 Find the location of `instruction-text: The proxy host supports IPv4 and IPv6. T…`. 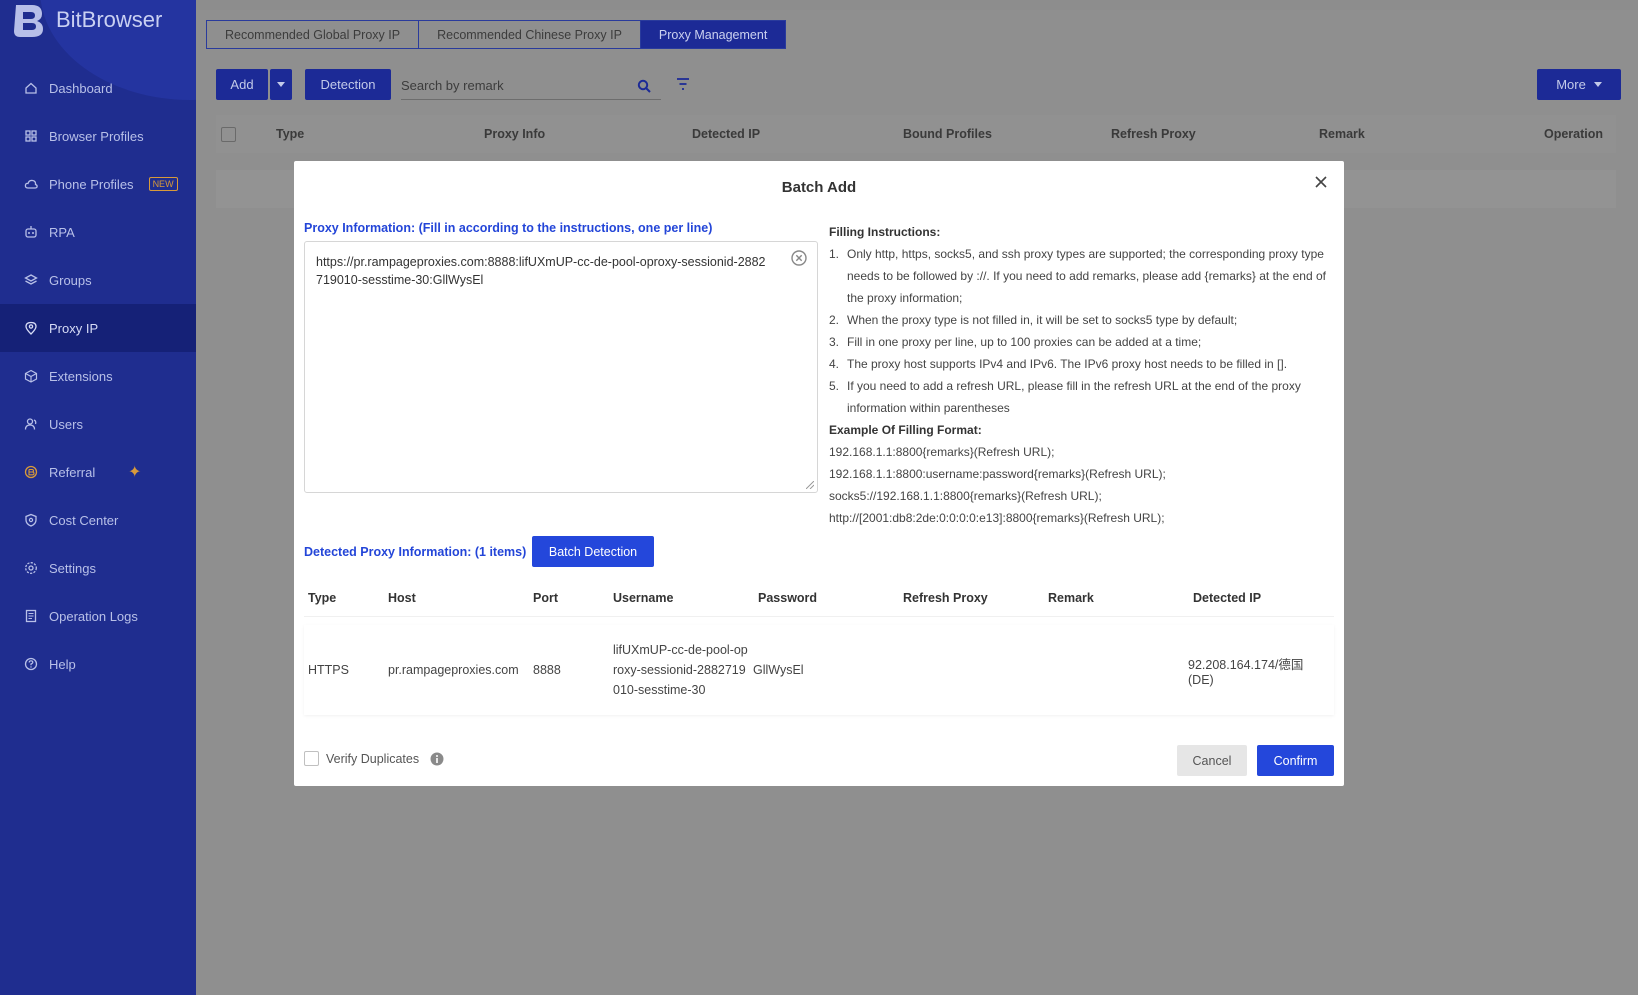

instruction-text: The proxy host supports IPv4 and IPv6. T… is located at coordinates (1067, 364).